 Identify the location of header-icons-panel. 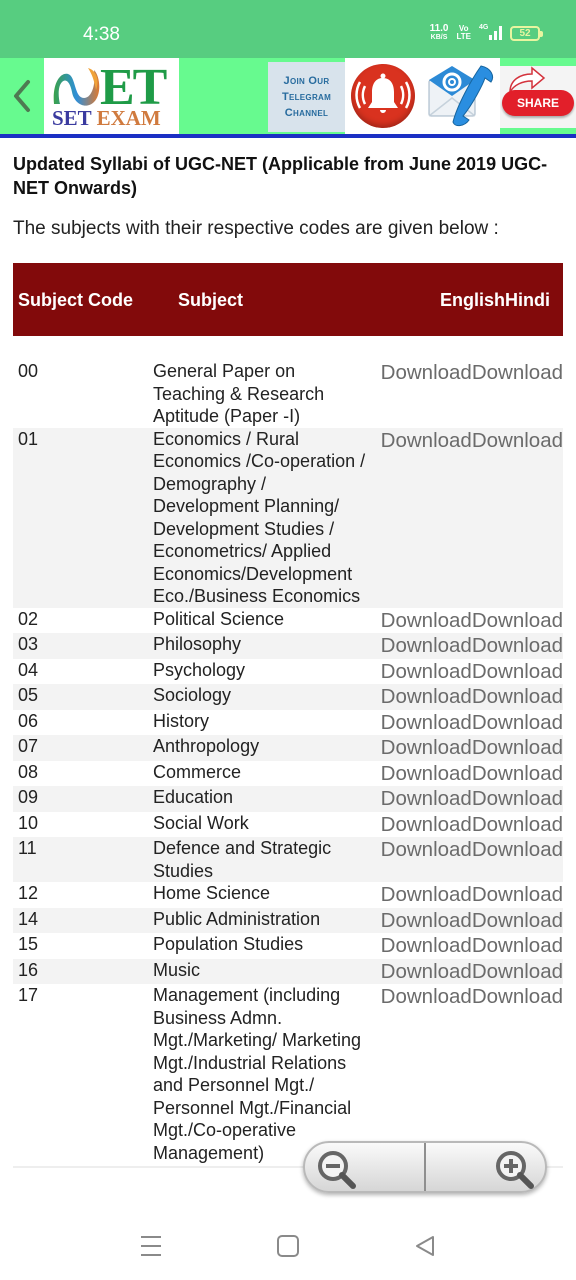
(422, 96).